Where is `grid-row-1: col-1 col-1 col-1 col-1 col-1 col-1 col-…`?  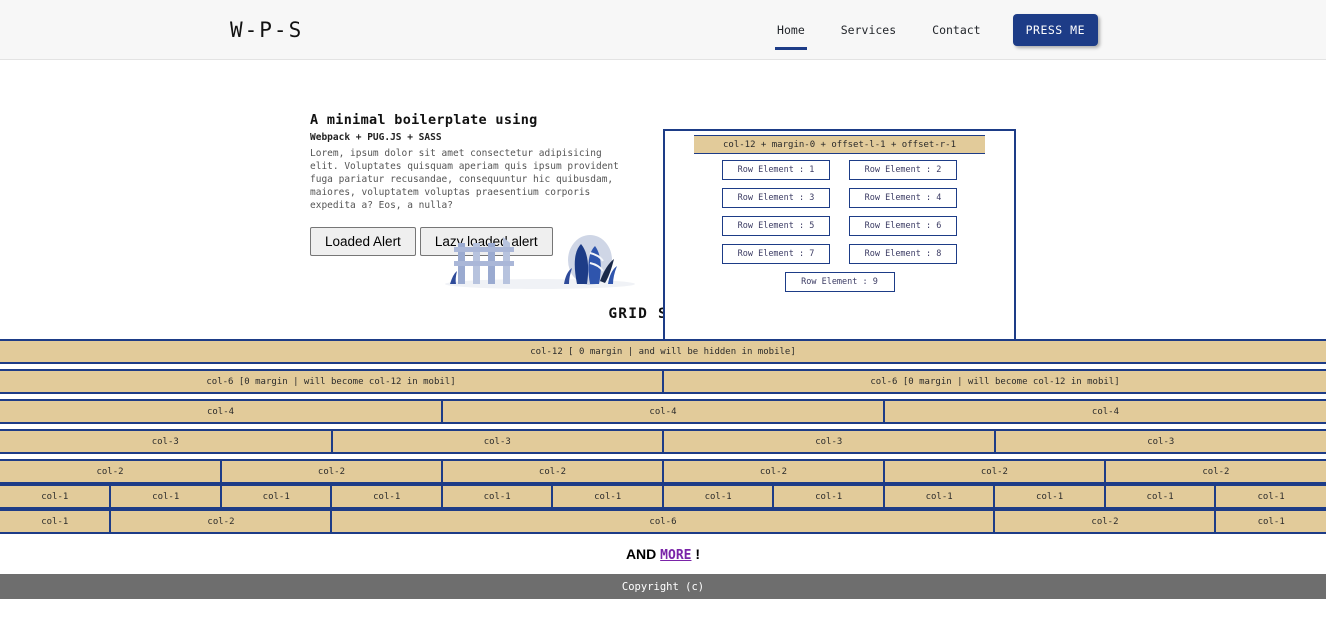
grid-row-1: col-1 col-1 col-1 col-1 col-1 col-1 col-… is located at coordinates (663, 496).